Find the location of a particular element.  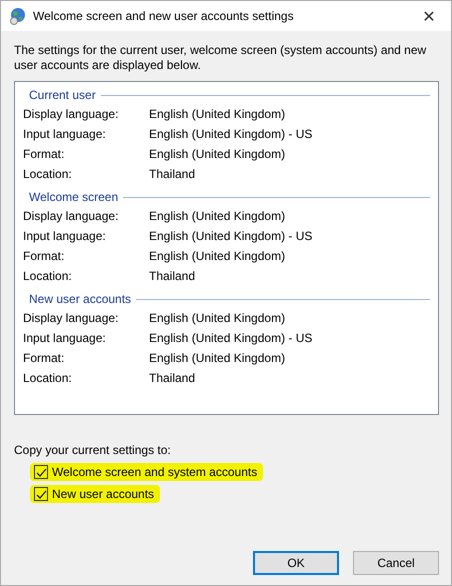

section-heading: Welcome screen is located at coordinates (73, 197).